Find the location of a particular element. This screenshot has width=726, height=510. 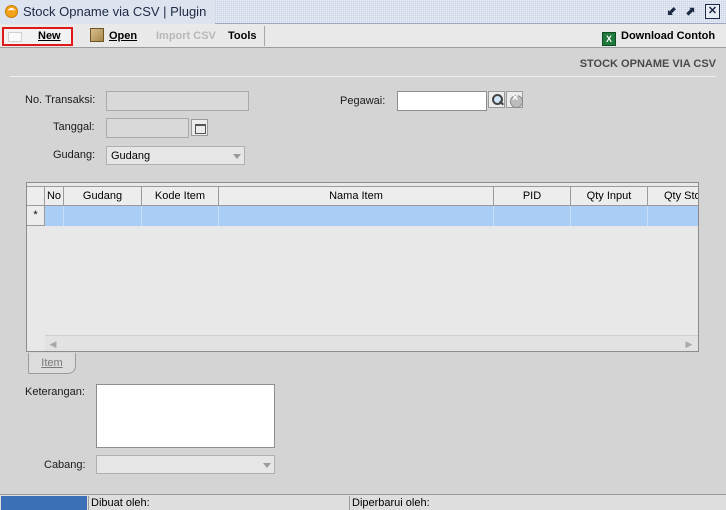

toolbar-separator is located at coordinates (264, 36).